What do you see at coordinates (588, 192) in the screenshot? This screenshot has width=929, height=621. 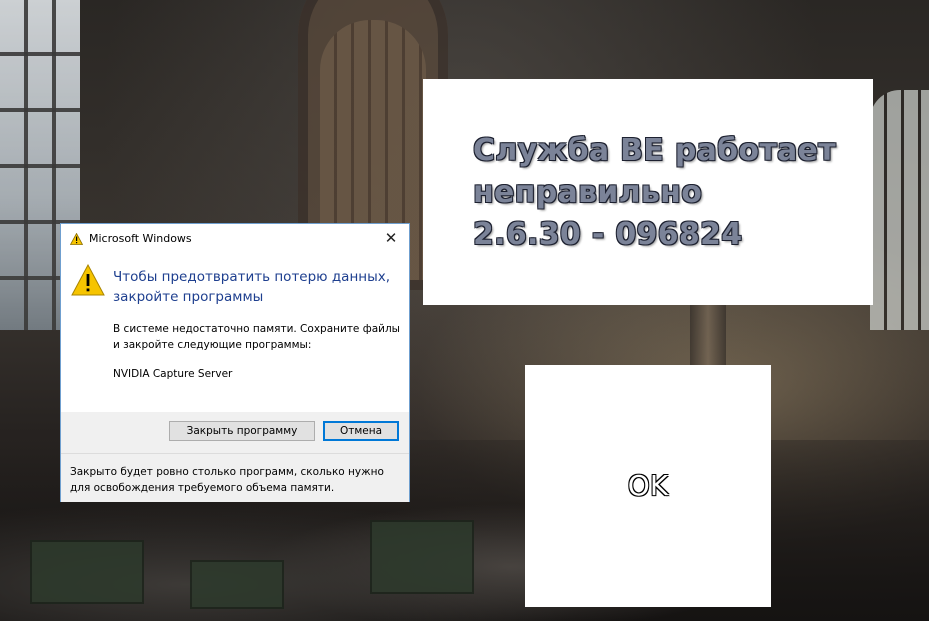 I see `error-line-2: неправильно` at bounding box center [588, 192].